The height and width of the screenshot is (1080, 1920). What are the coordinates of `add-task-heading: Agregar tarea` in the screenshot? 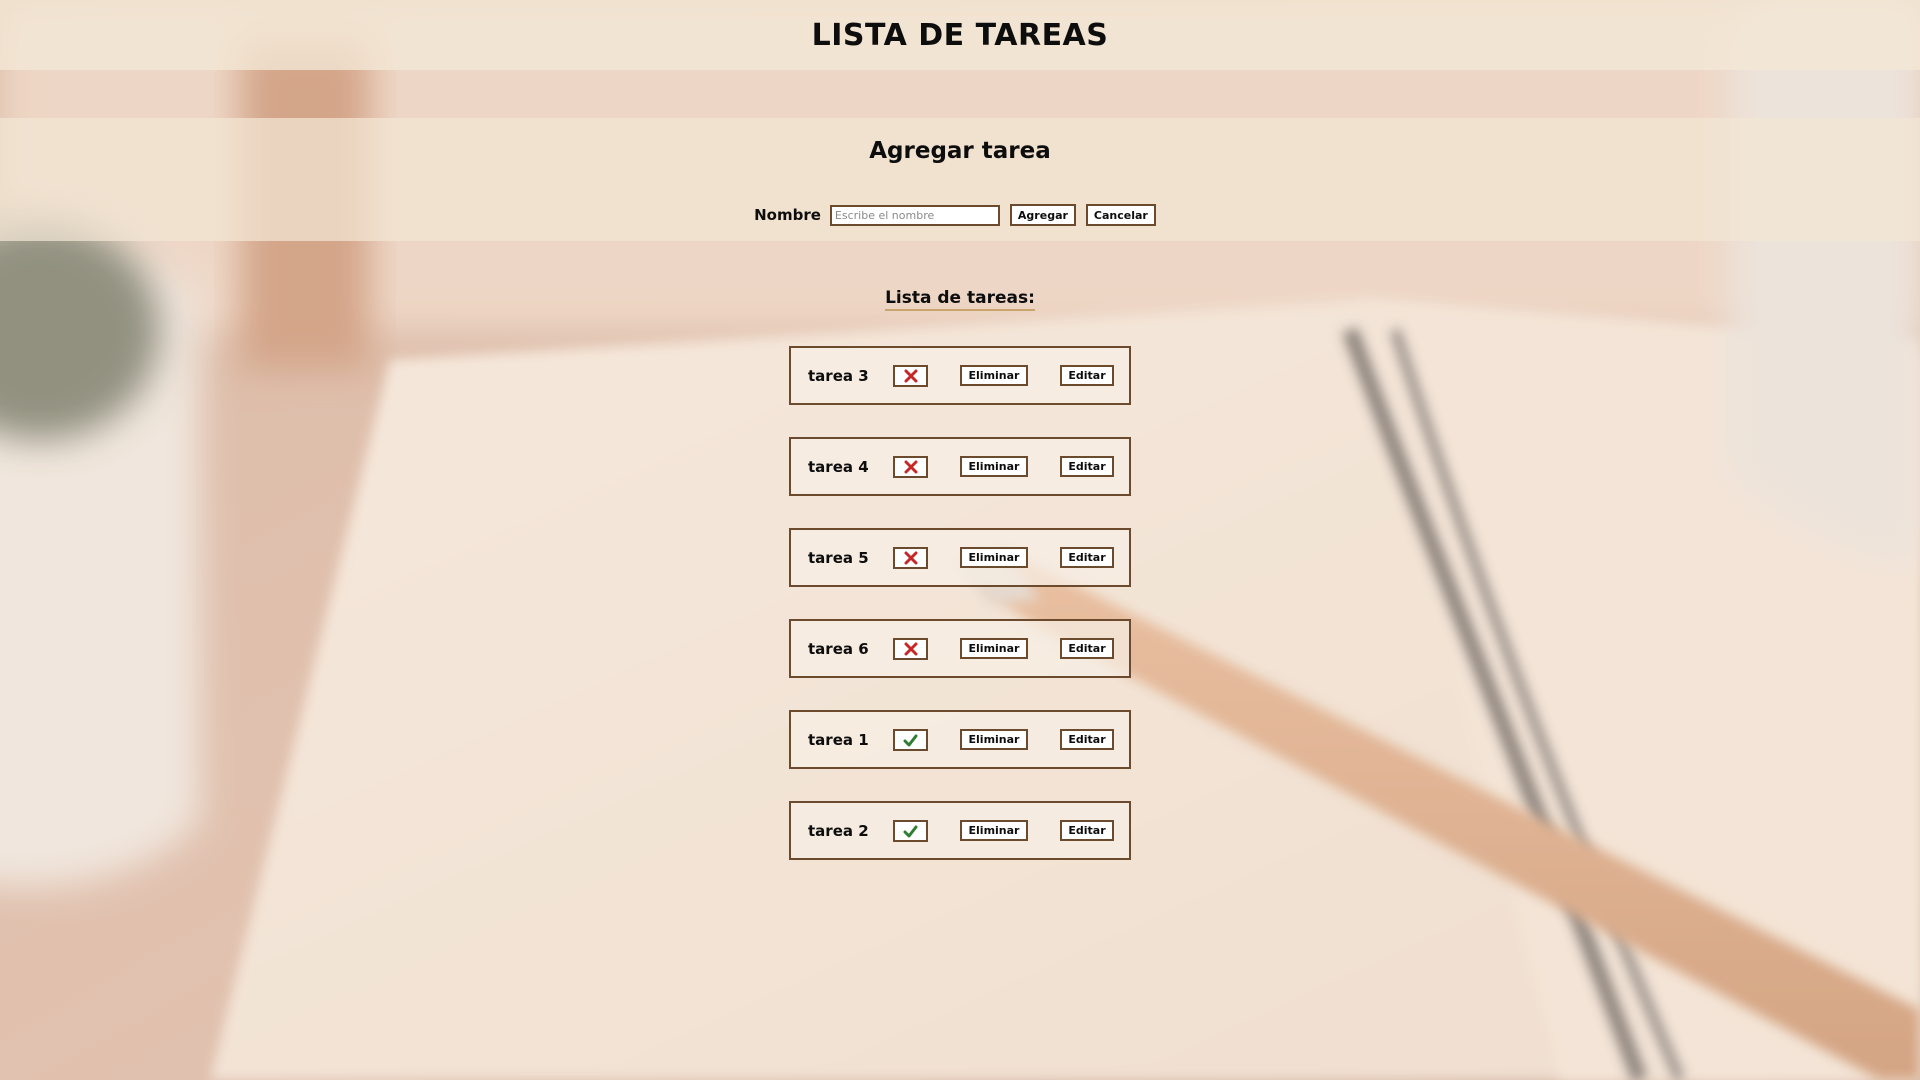 It's located at (960, 151).